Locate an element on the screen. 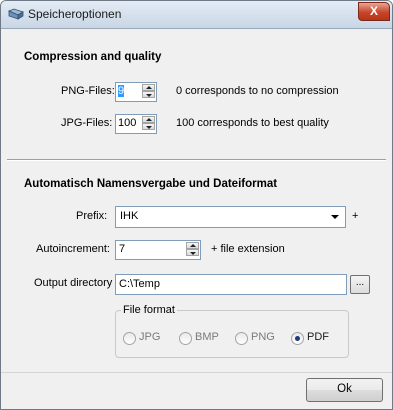 This screenshot has height=410, width=393. autoincrement-stepper-buttons is located at coordinates (192, 250).